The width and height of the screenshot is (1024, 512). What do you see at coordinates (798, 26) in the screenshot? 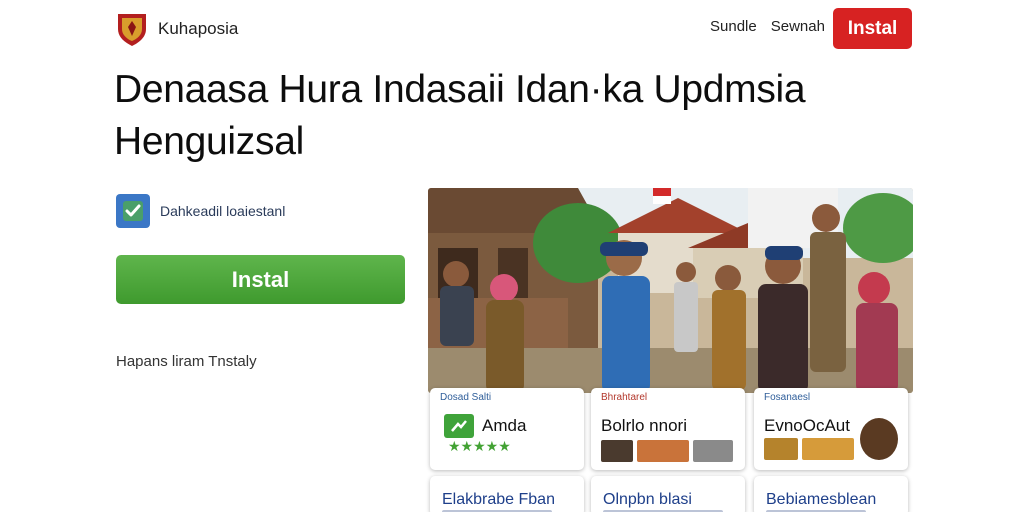
I see `nav-item: Sewnah` at bounding box center [798, 26].